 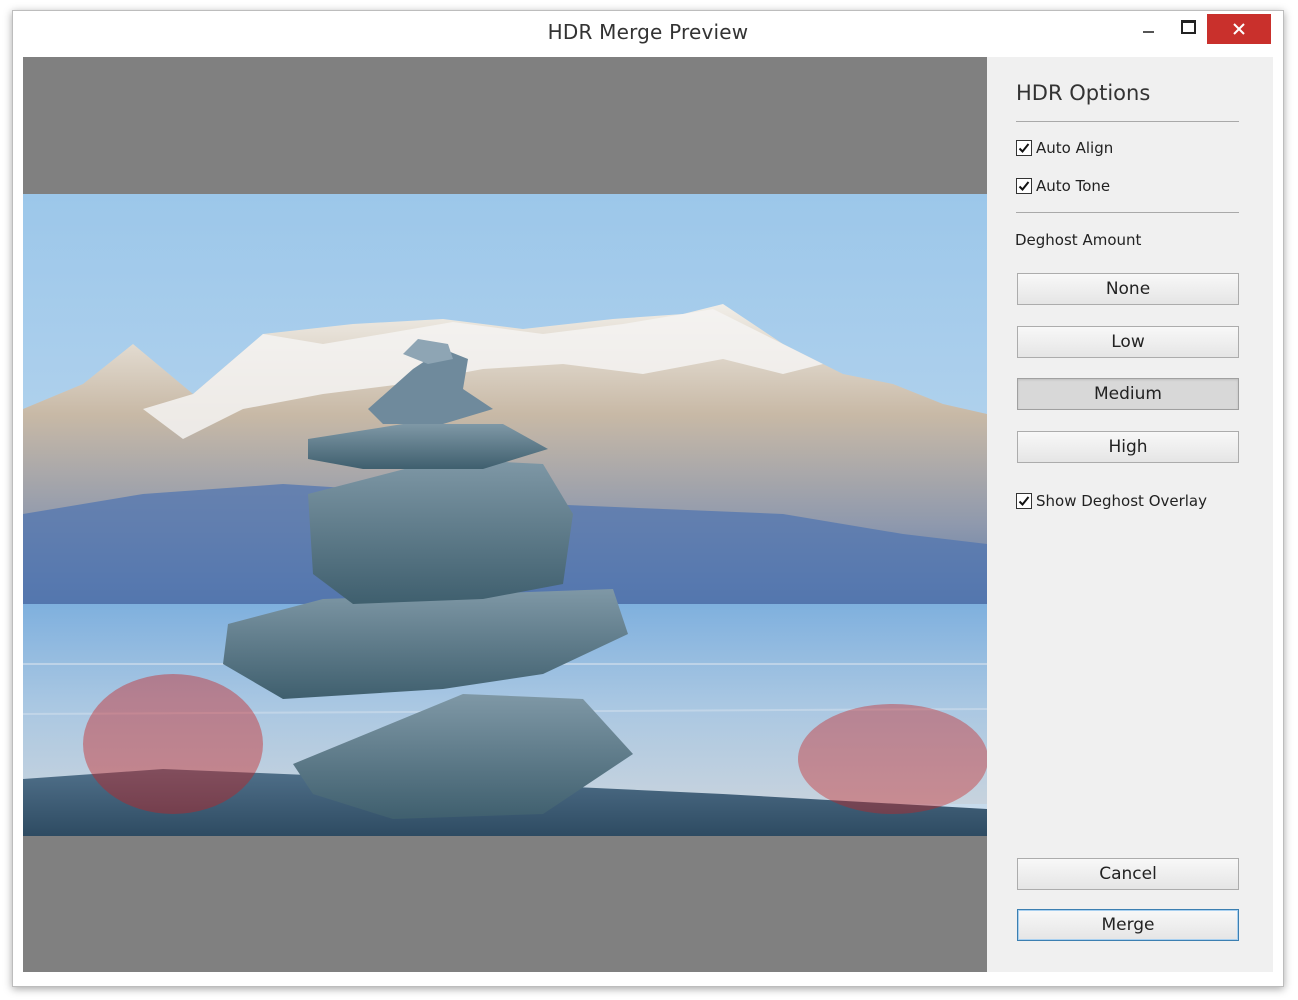 I want to click on maximize-icon, so click(x=1188, y=27).